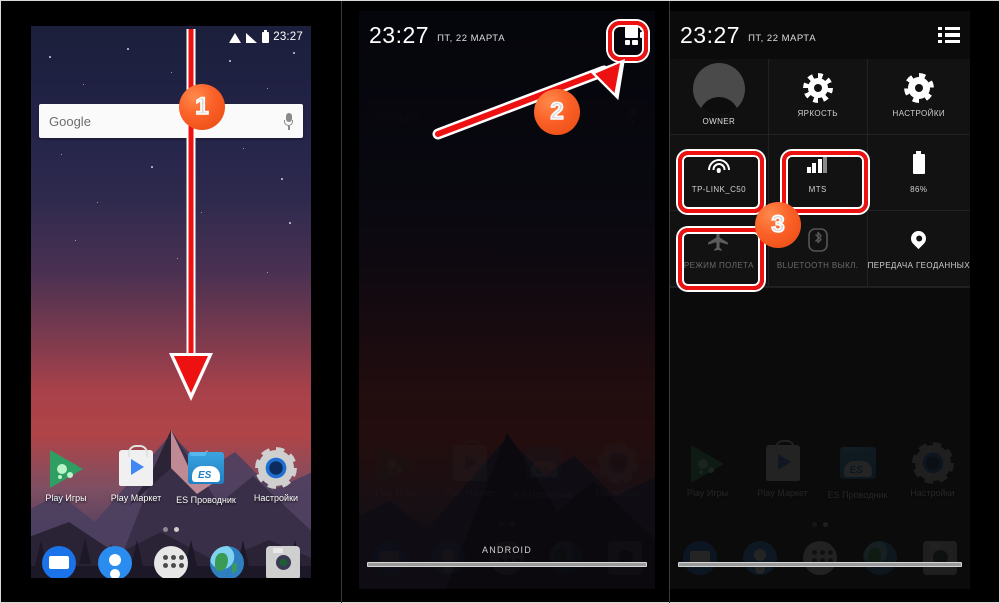 The width and height of the screenshot is (1000, 603). I want to click on android-footer-label: ANDROID, so click(507, 550).